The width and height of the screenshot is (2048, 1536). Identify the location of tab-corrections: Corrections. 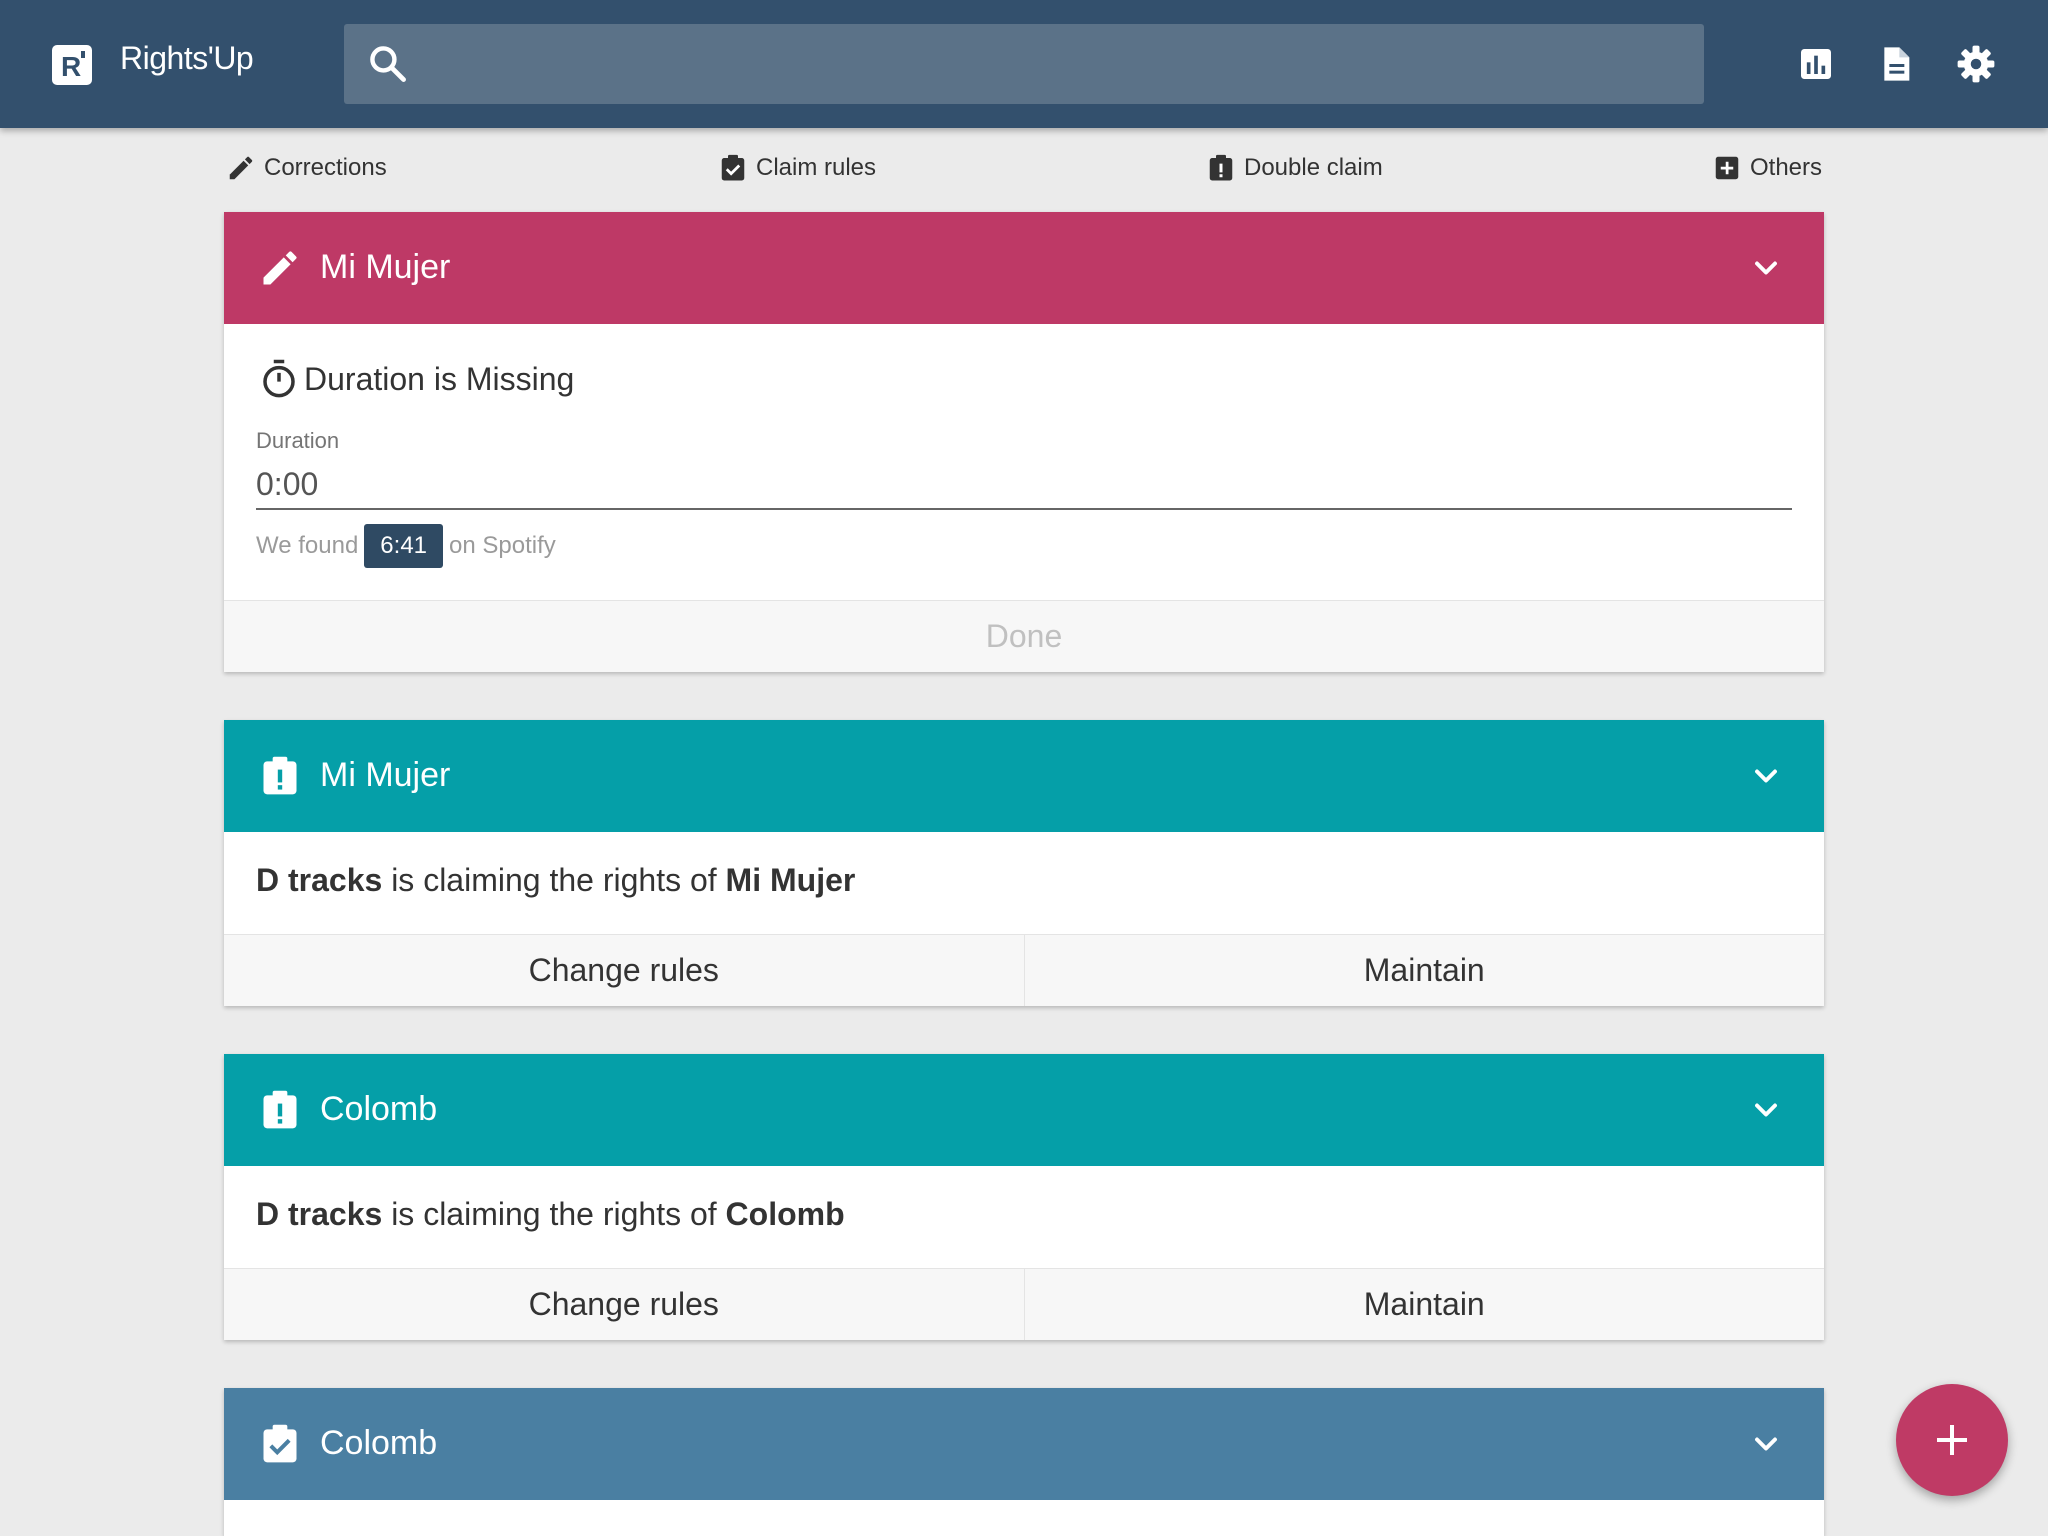
(306, 168).